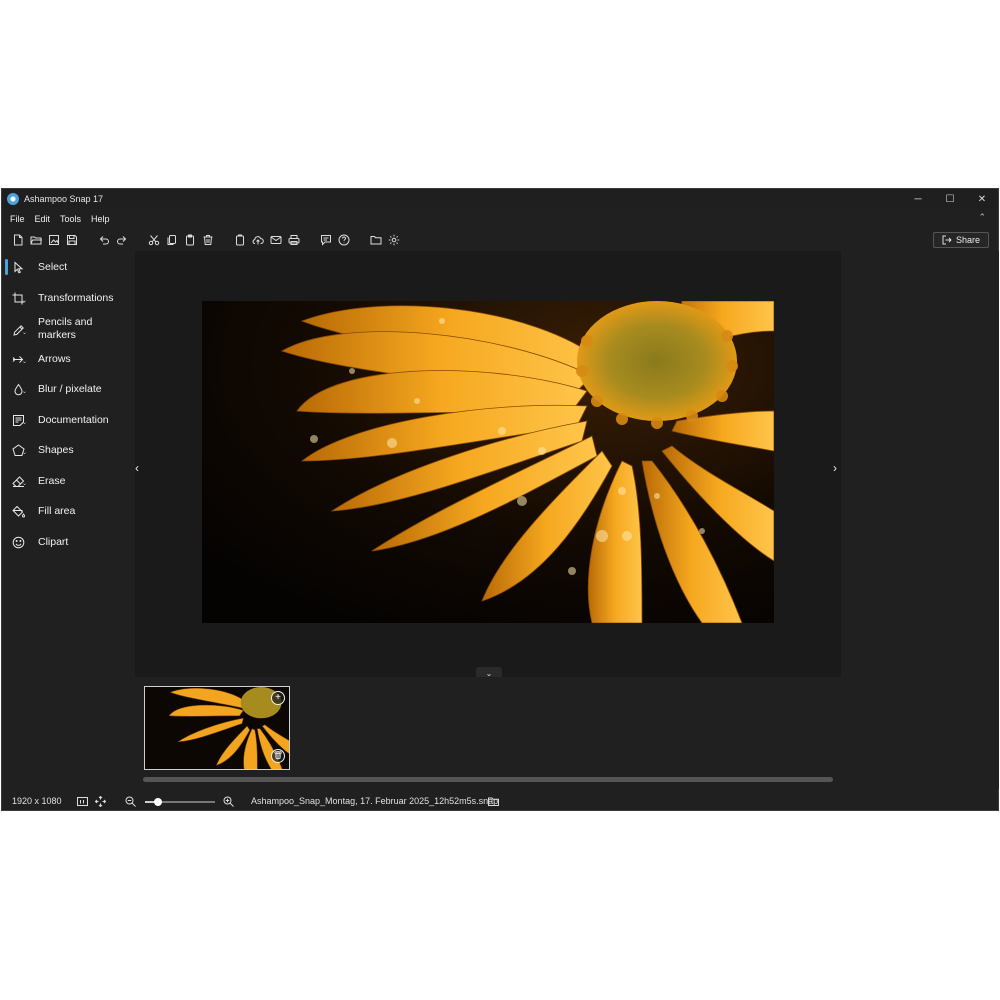 The image size is (1000, 1000). What do you see at coordinates (208, 240) in the screenshot?
I see `delete-icon` at bounding box center [208, 240].